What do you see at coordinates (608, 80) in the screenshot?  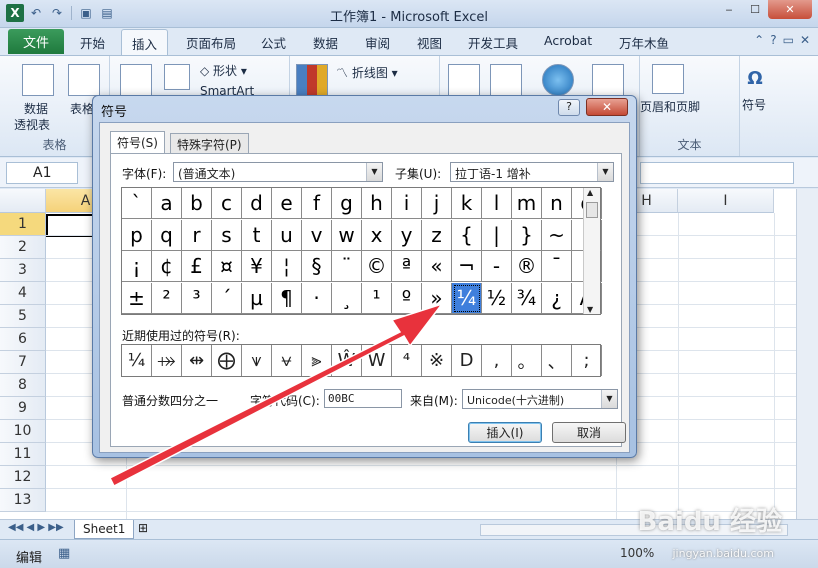 I see `textbox-icon` at bounding box center [608, 80].